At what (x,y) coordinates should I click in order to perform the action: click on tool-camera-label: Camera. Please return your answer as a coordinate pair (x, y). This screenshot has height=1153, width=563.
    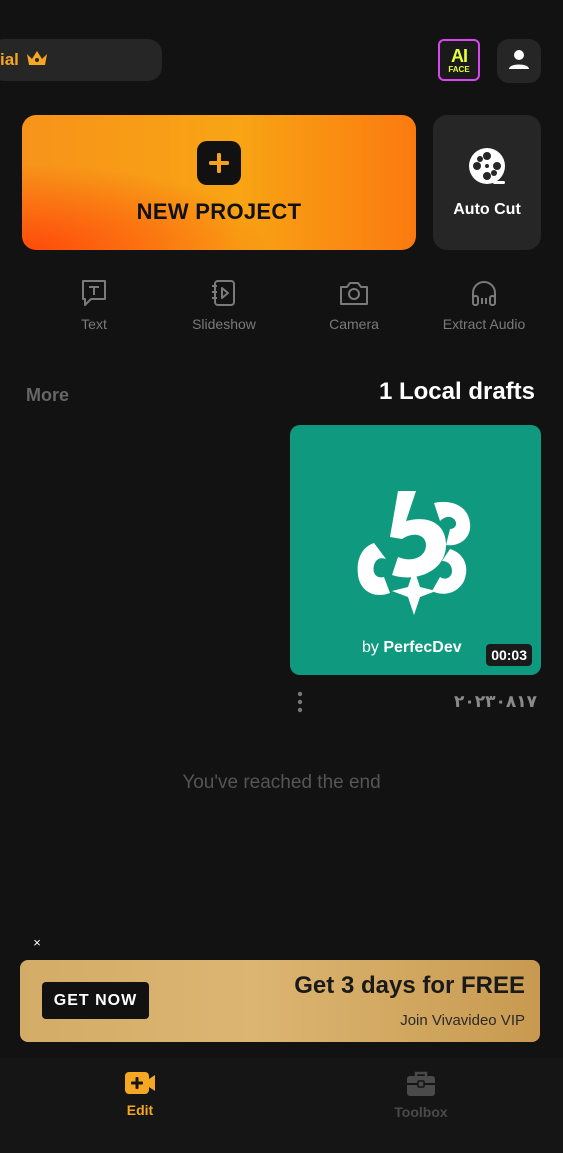
    Looking at the image, I should click on (354, 324).